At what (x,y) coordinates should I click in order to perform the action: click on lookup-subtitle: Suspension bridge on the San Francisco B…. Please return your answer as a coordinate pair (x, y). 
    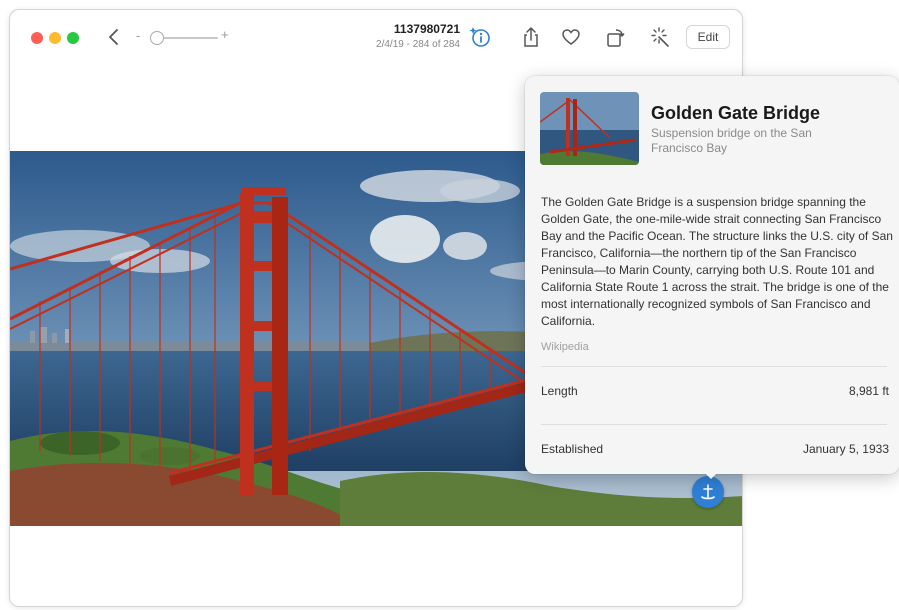
    Looking at the image, I should click on (731, 140).